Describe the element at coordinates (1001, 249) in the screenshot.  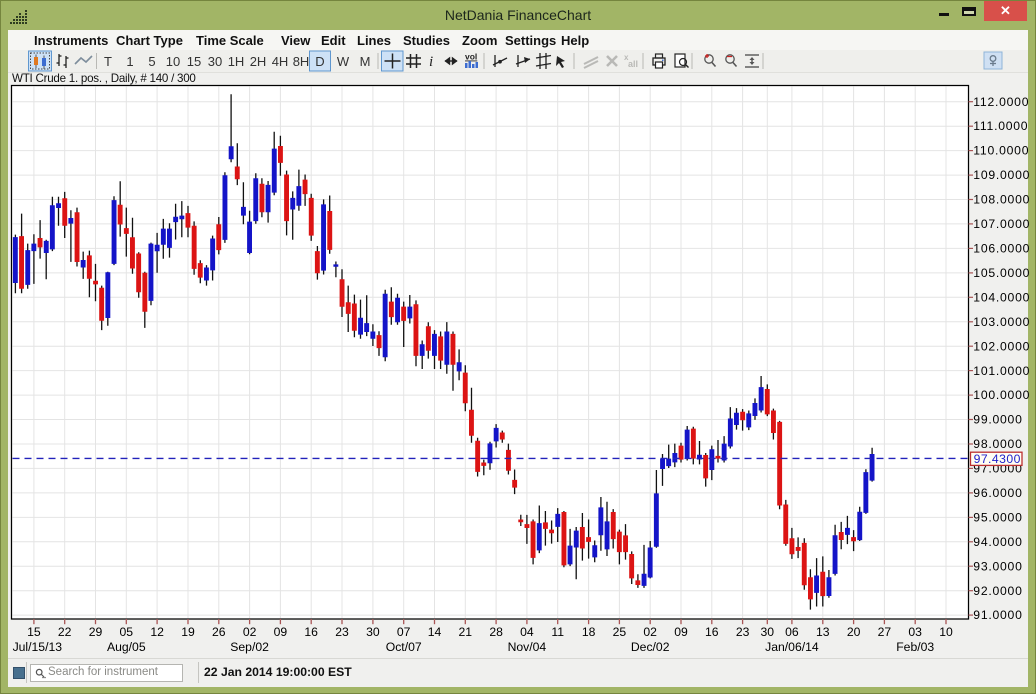
I see `svg-text: 106.0000` at that location.